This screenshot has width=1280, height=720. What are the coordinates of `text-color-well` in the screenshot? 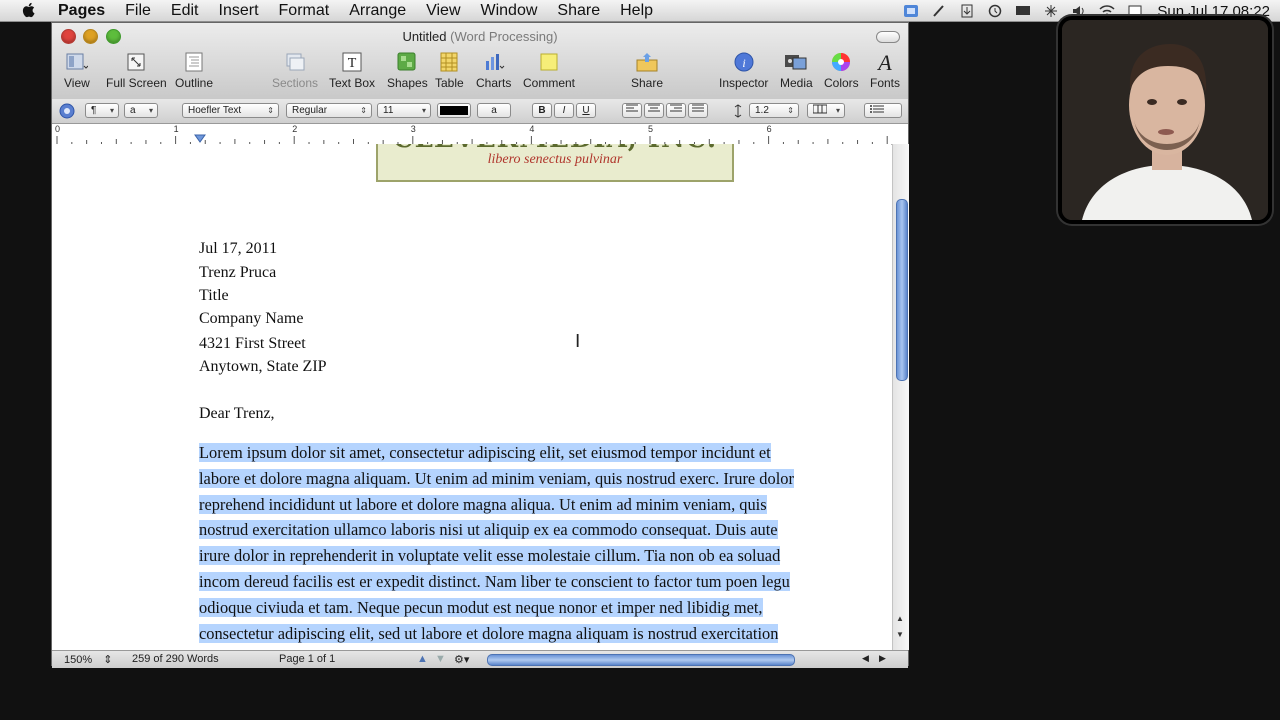 It's located at (454, 110).